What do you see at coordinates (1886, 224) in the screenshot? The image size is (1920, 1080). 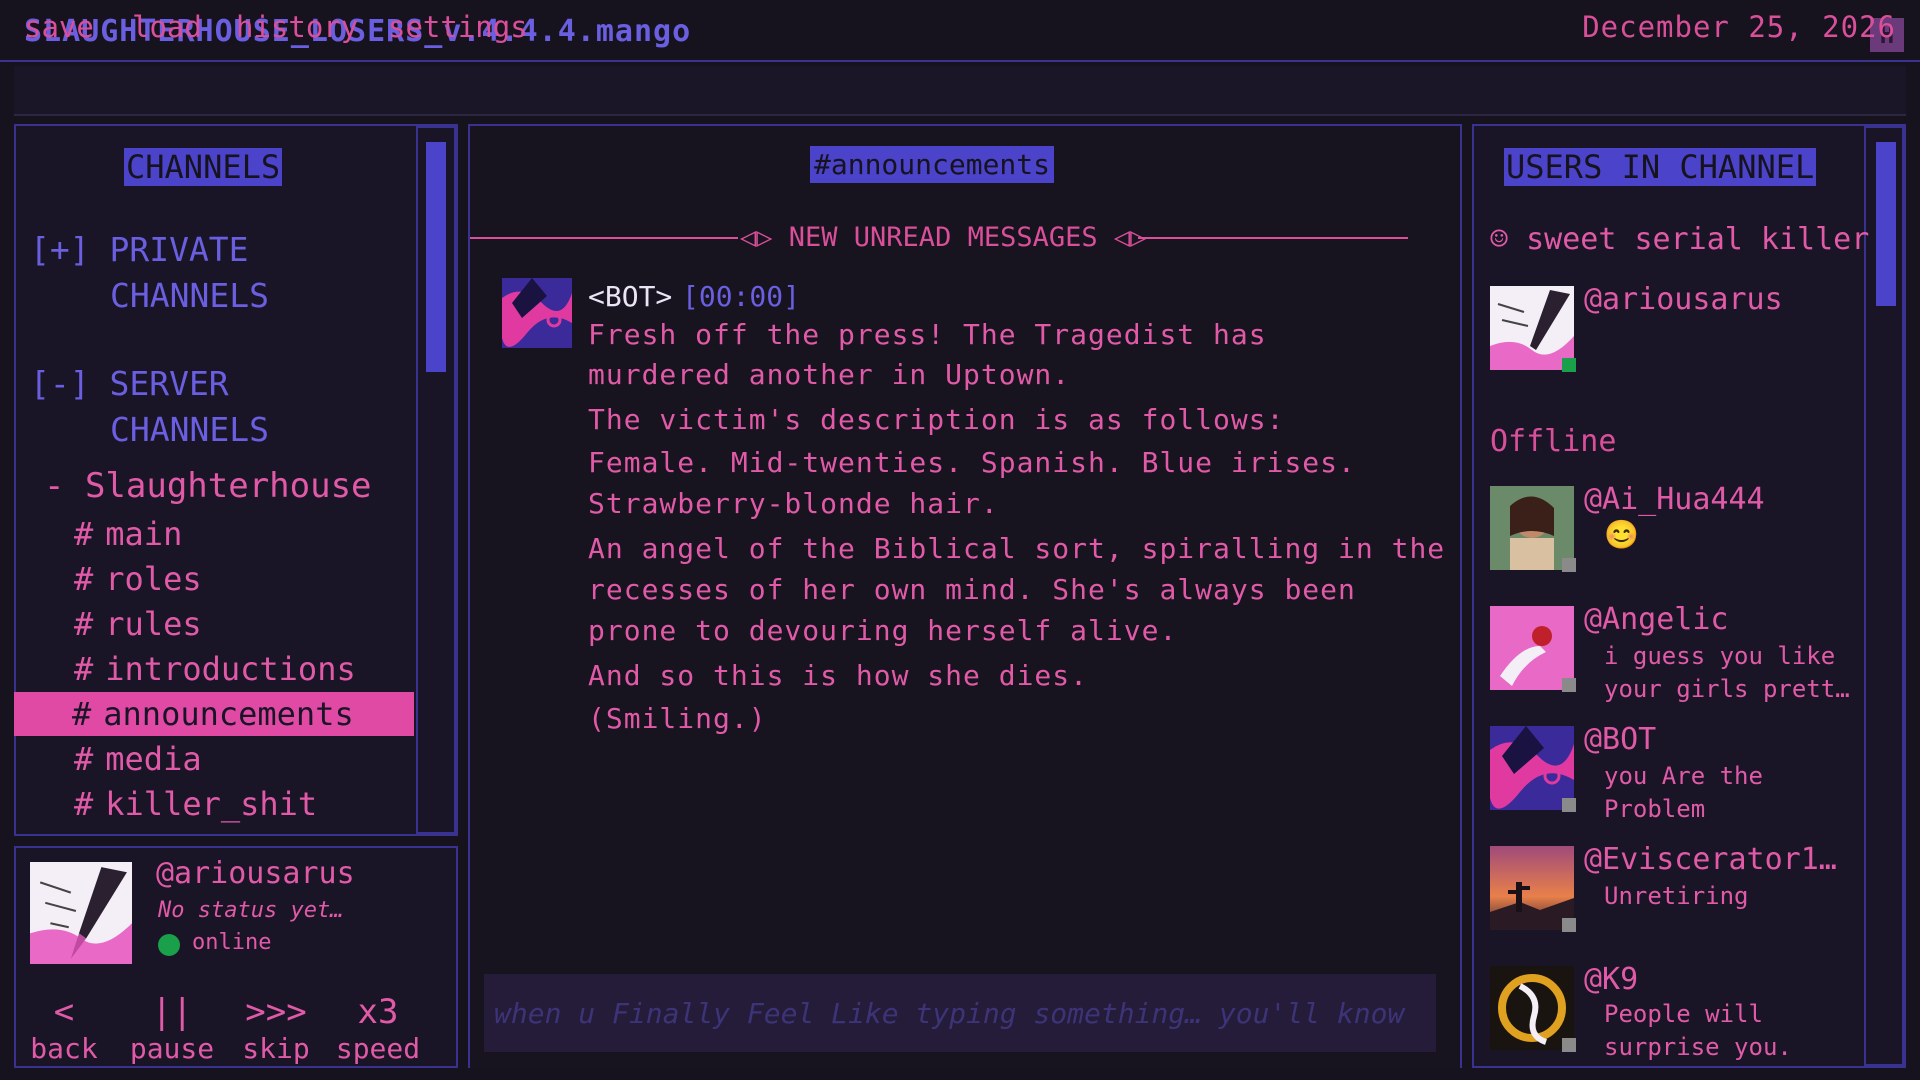 I see `users-scroll-thumb` at bounding box center [1886, 224].